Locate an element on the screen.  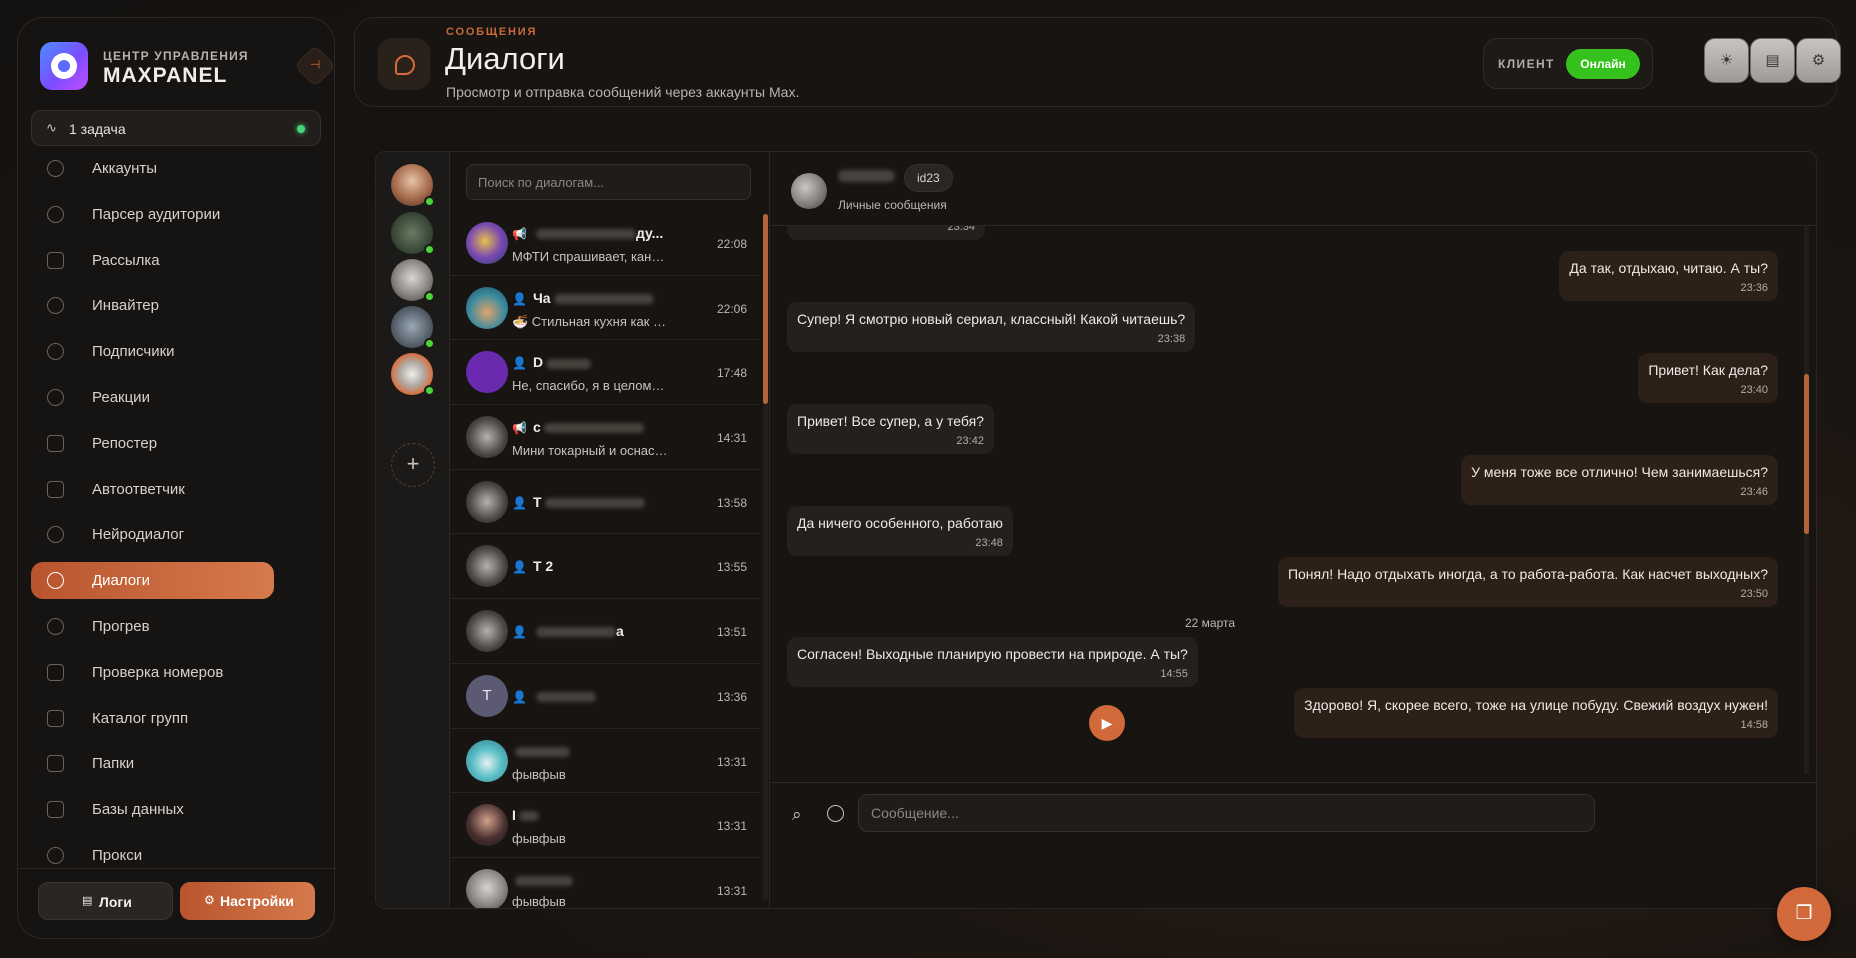
nav-item-number-check: Проверка номеров is located at coordinates (152, 672).